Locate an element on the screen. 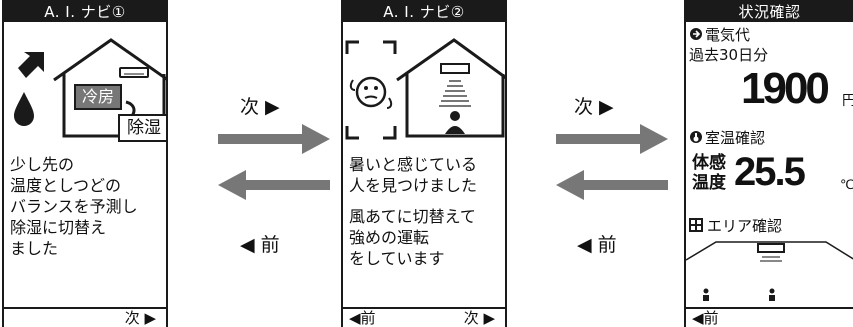 The image size is (853, 327). navi-message-detect: 暑いと感じている 人を見つけました is located at coordinates (413, 175).